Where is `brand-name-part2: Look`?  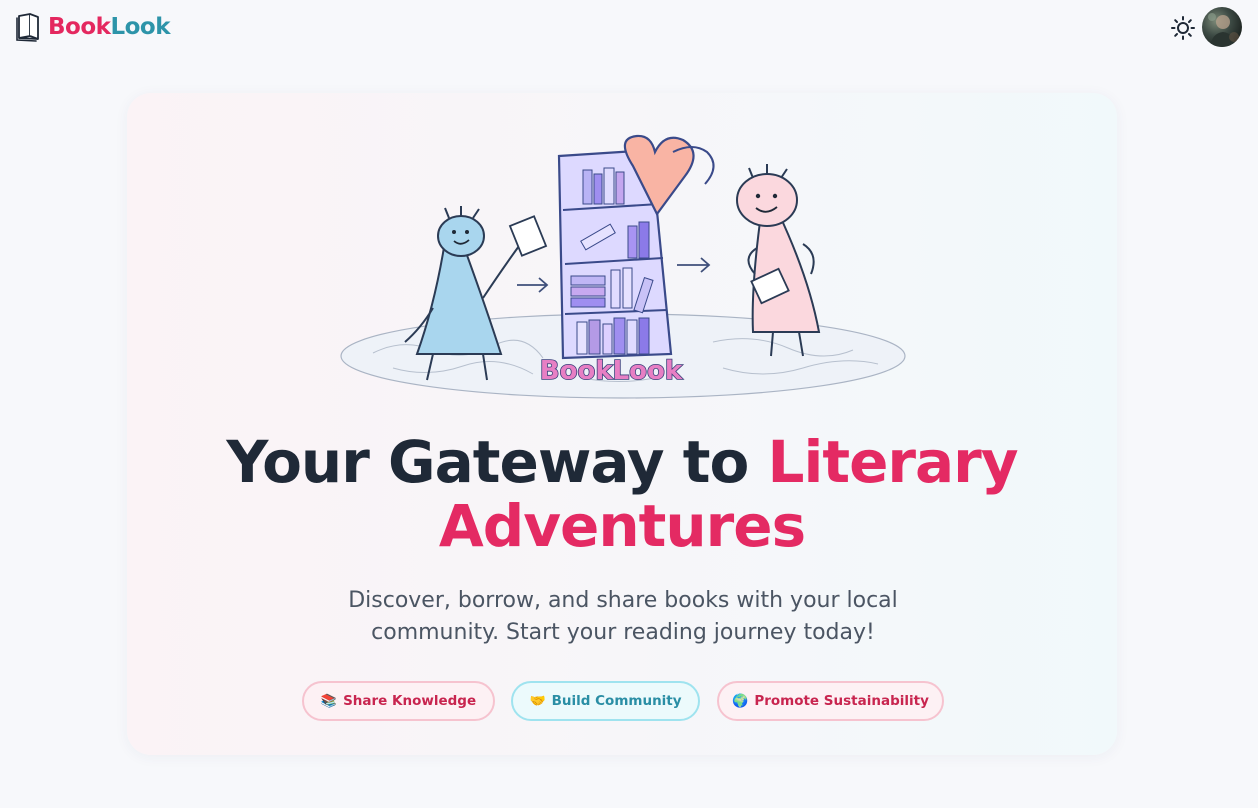
brand-name-part2: Look is located at coordinates (140, 27).